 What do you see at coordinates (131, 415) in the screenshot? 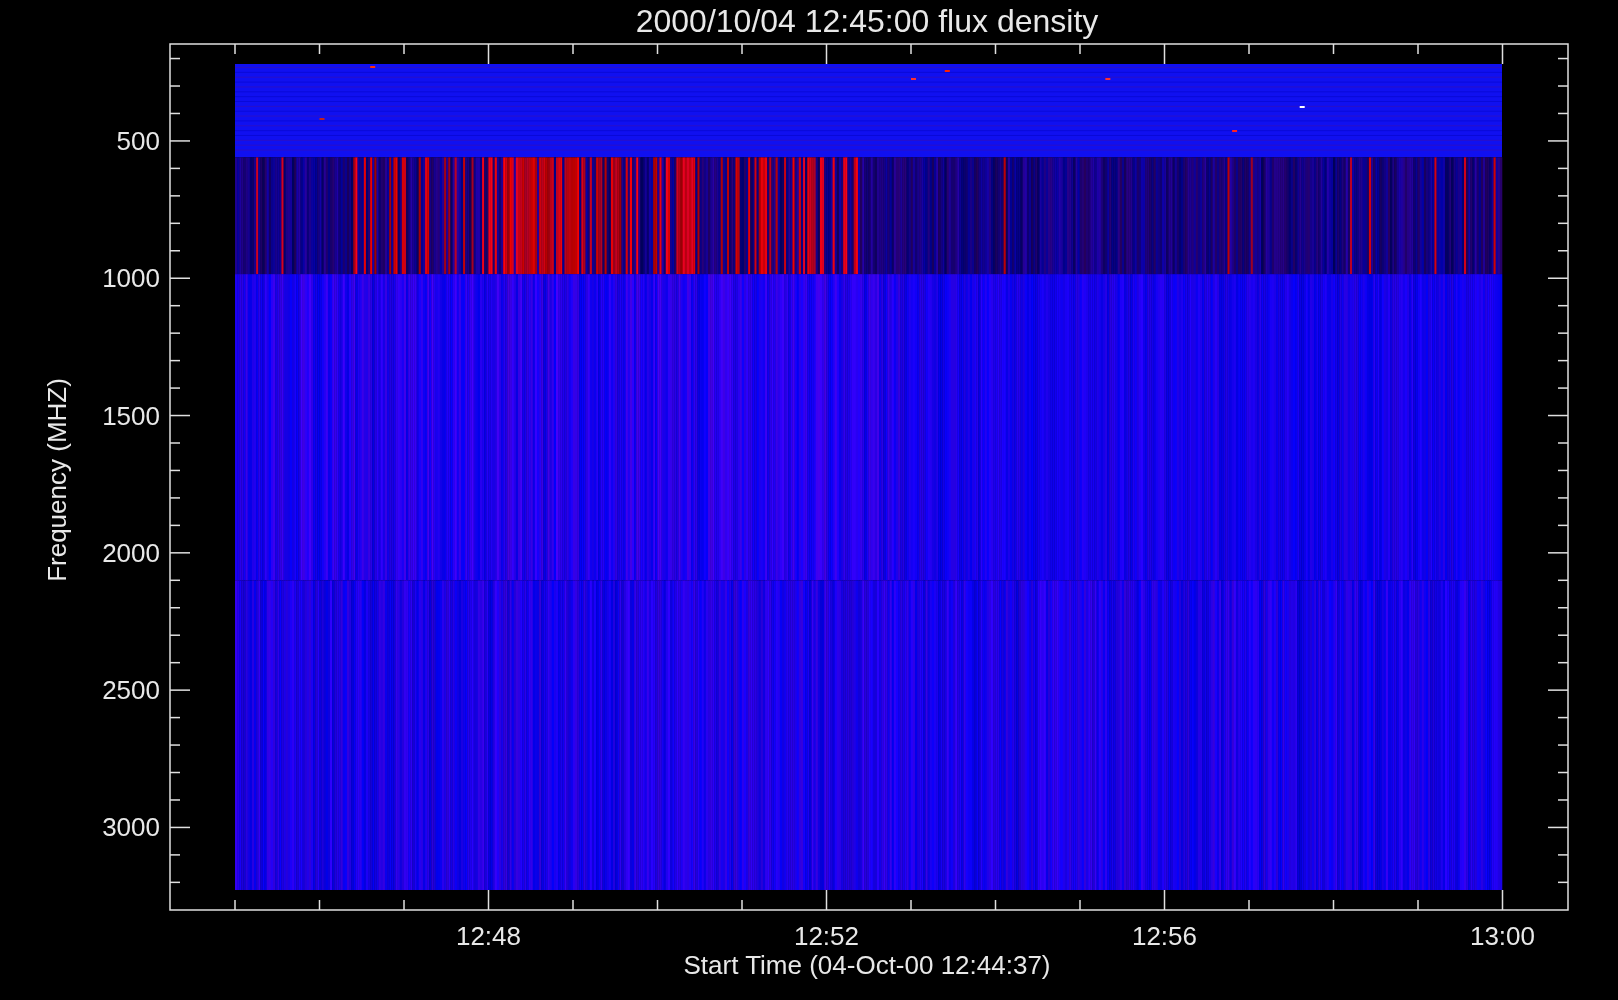
I see `y-tick-label: 1500` at bounding box center [131, 415].